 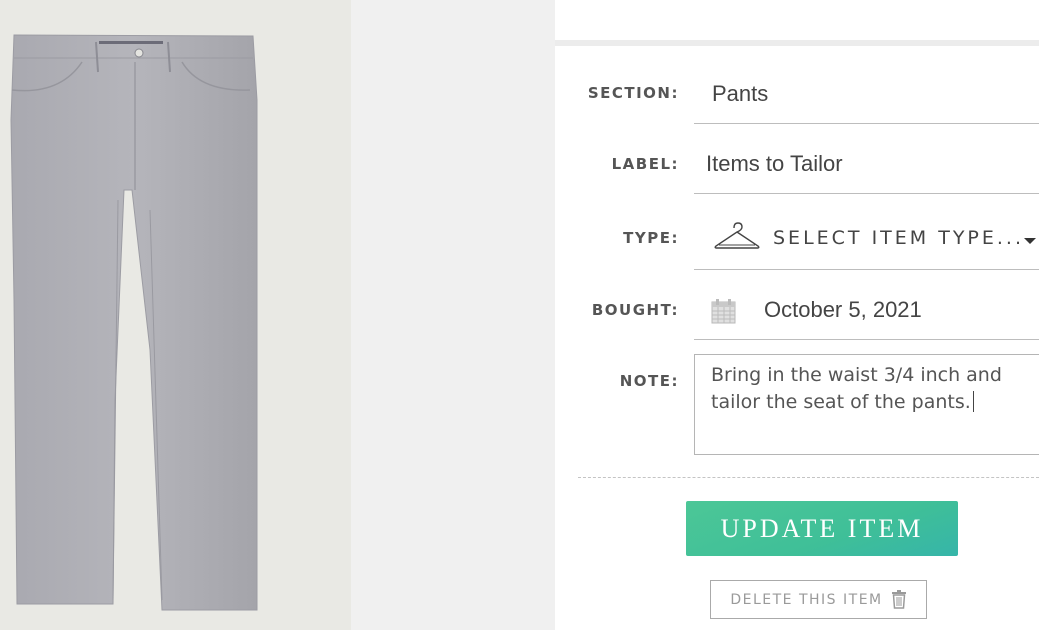 What do you see at coordinates (843, 309) in the screenshot?
I see `bought-value: October 5, 2021` at bounding box center [843, 309].